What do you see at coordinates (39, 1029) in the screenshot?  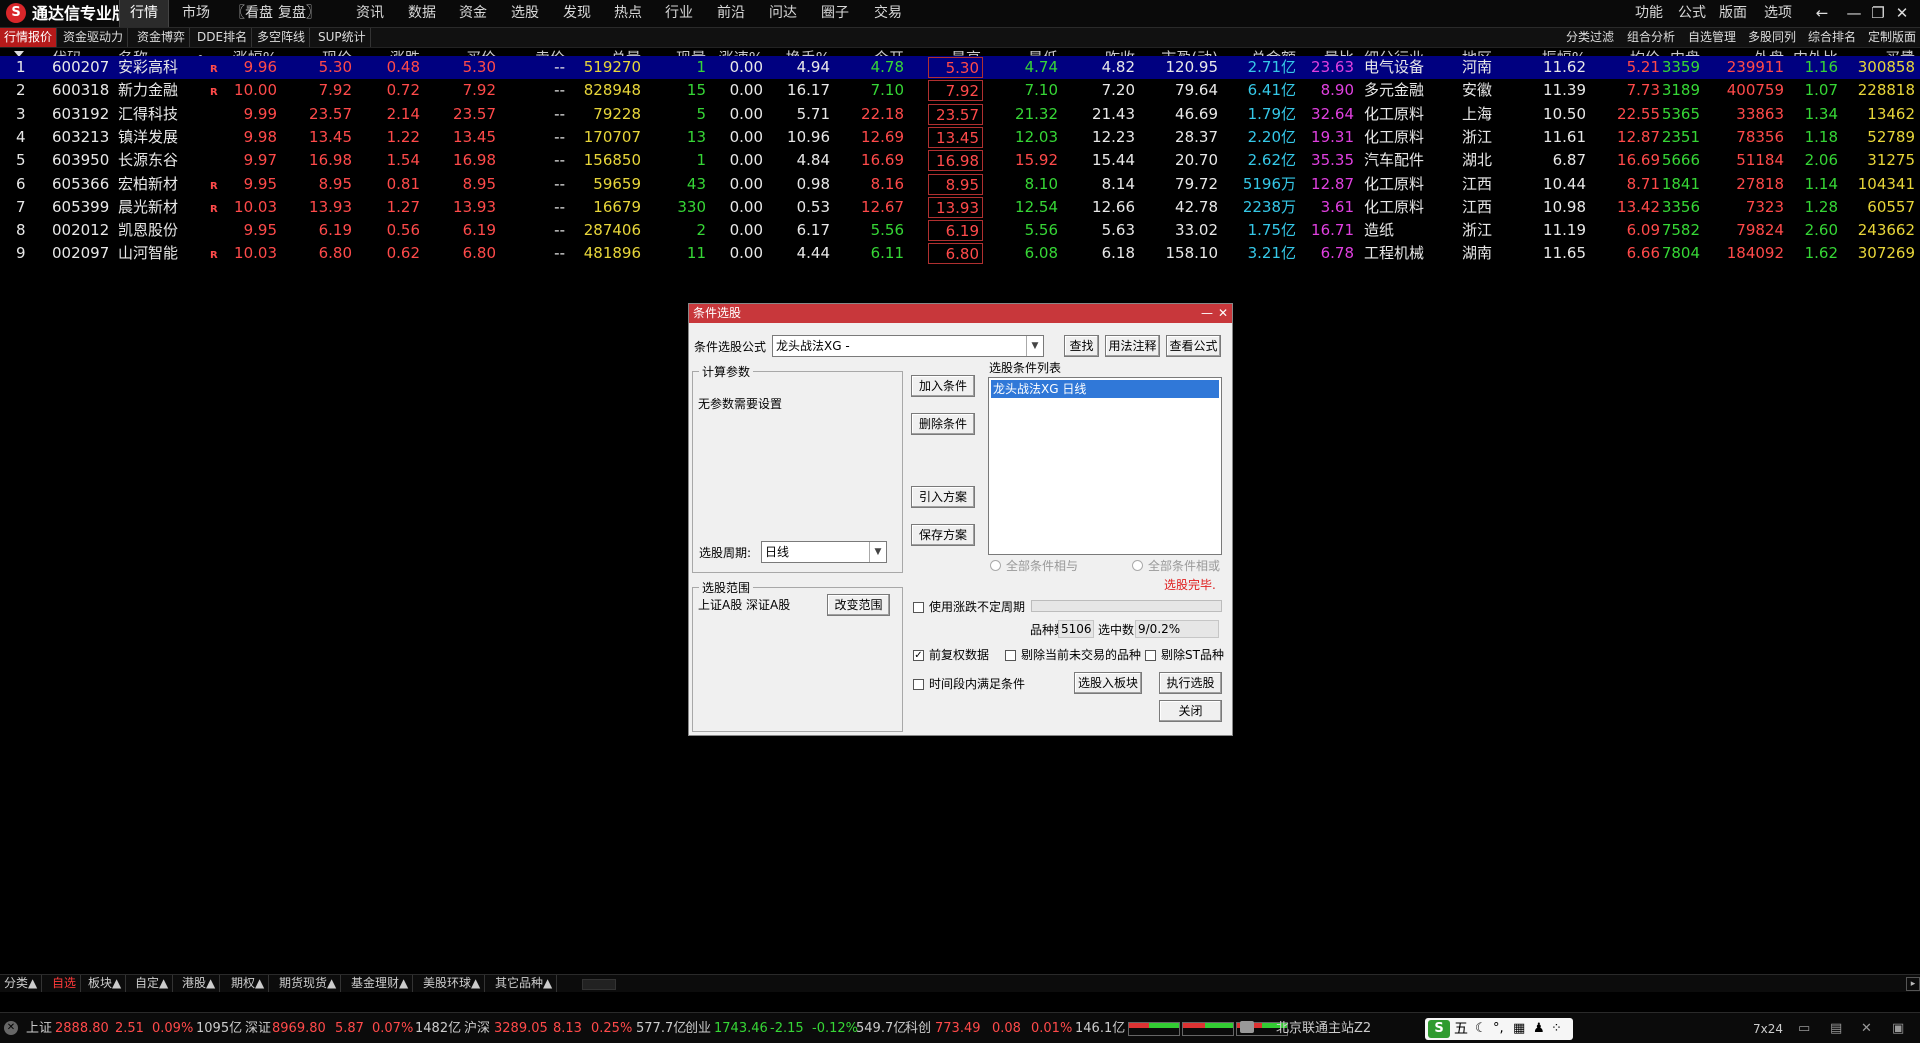 I see `index-sh-label: 上证` at bounding box center [39, 1029].